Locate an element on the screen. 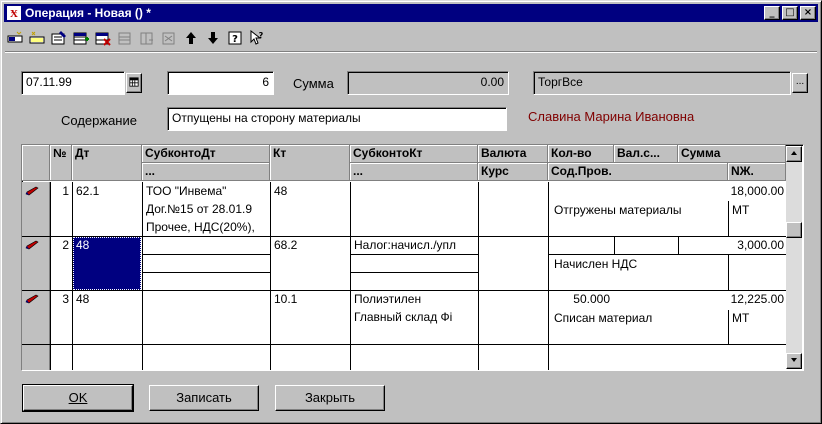 The image size is (822, 424). help-icon: ? is located at coordinates (235, 38).